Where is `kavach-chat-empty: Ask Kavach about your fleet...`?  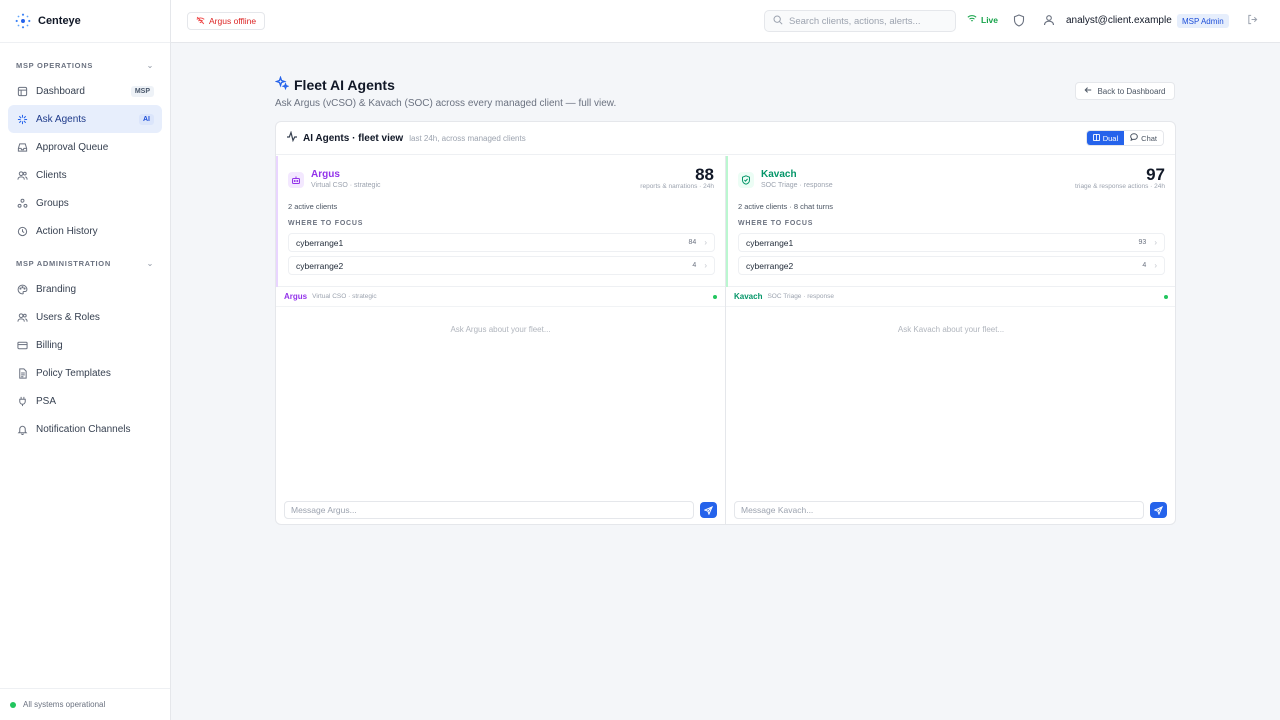
kavach-chat-empty: Ask Kavach about your fleet... is located at coordinates (951, 329).